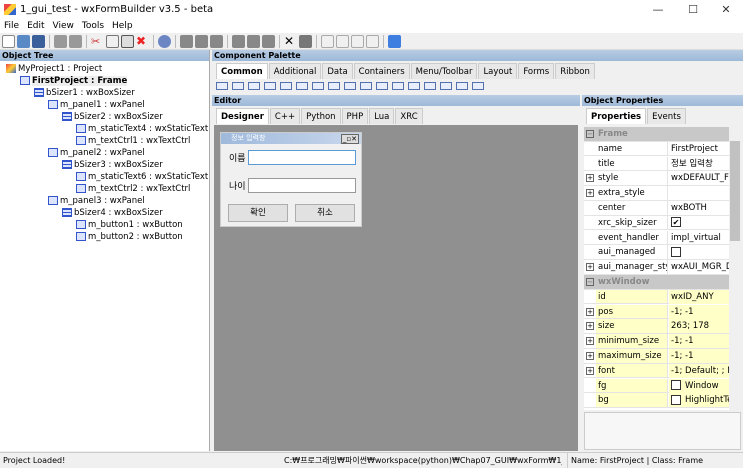  What do you see at coordinates (142, 176) in the screenshot?
I see `tree-item: m_staticText6 : wxStaticText` at bounding box center [142, 176].